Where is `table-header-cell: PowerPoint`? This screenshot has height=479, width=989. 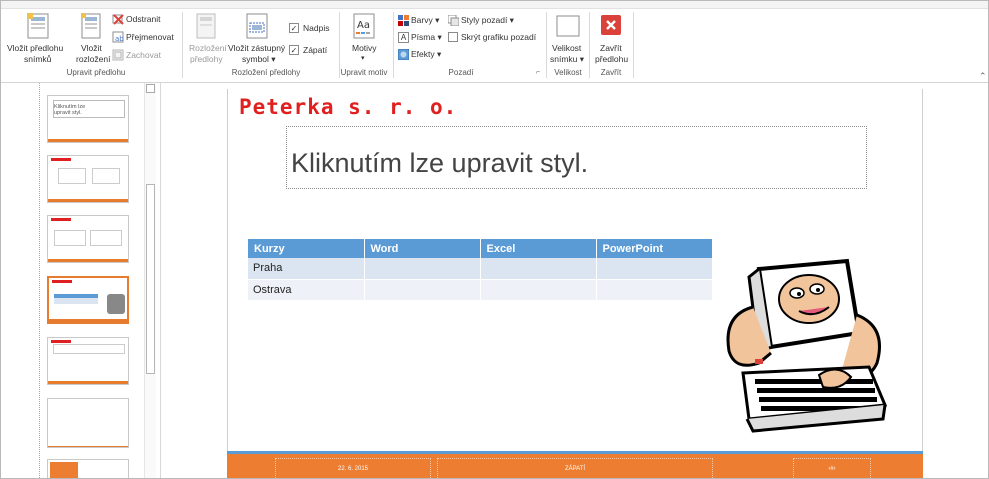
table-header-cell: PowerPoint is located at coordinates (654, 248).